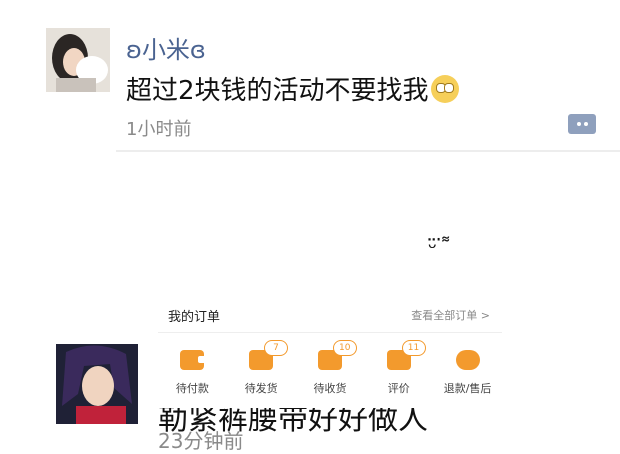 The width and height of the screenshot is (620, 454). I want to click on order-status-pending-payment: 待付款, so click(192, 373).